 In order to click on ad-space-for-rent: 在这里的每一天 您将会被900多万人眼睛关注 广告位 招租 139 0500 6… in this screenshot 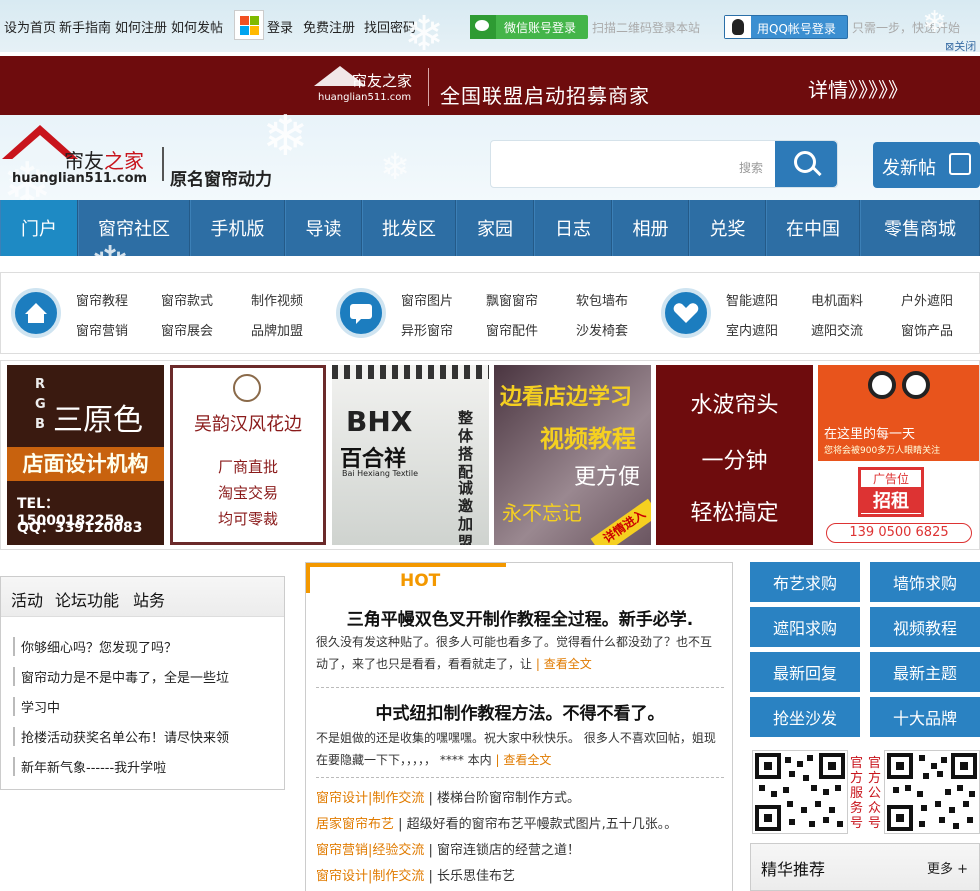, I will do `click(898, 455)`.